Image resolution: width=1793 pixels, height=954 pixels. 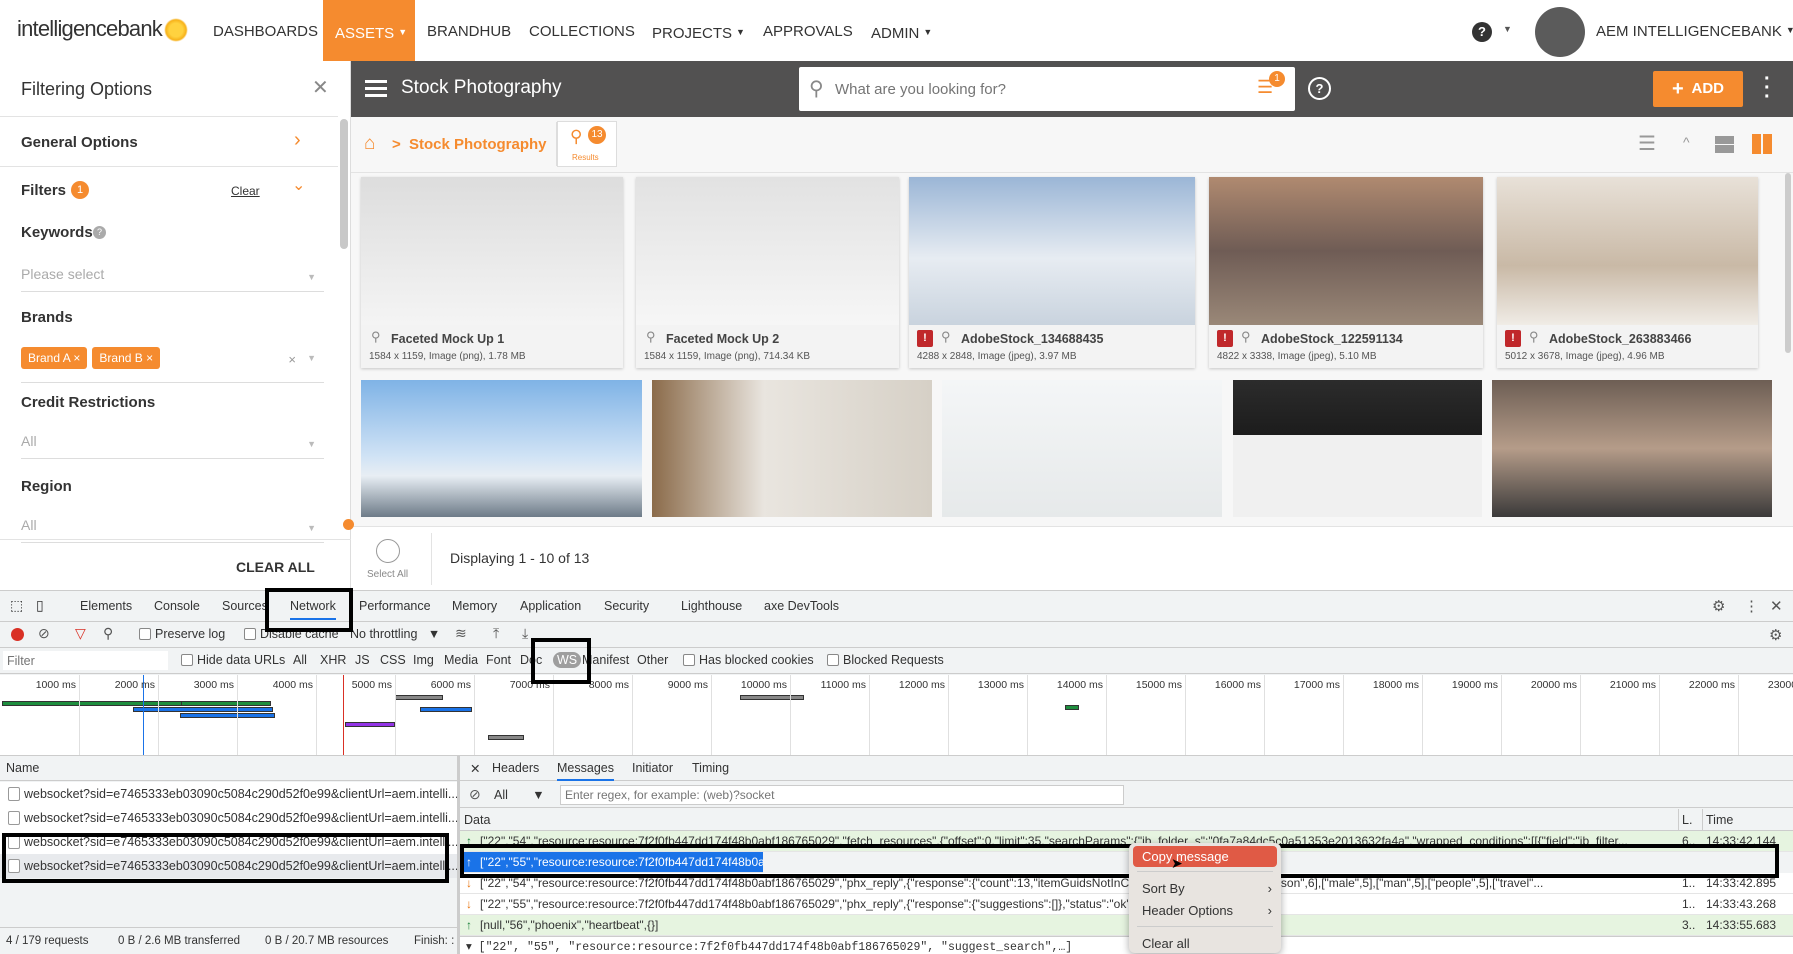 I want to click on has-blocked-cookies-checkbox, so click(x=689, y=660).